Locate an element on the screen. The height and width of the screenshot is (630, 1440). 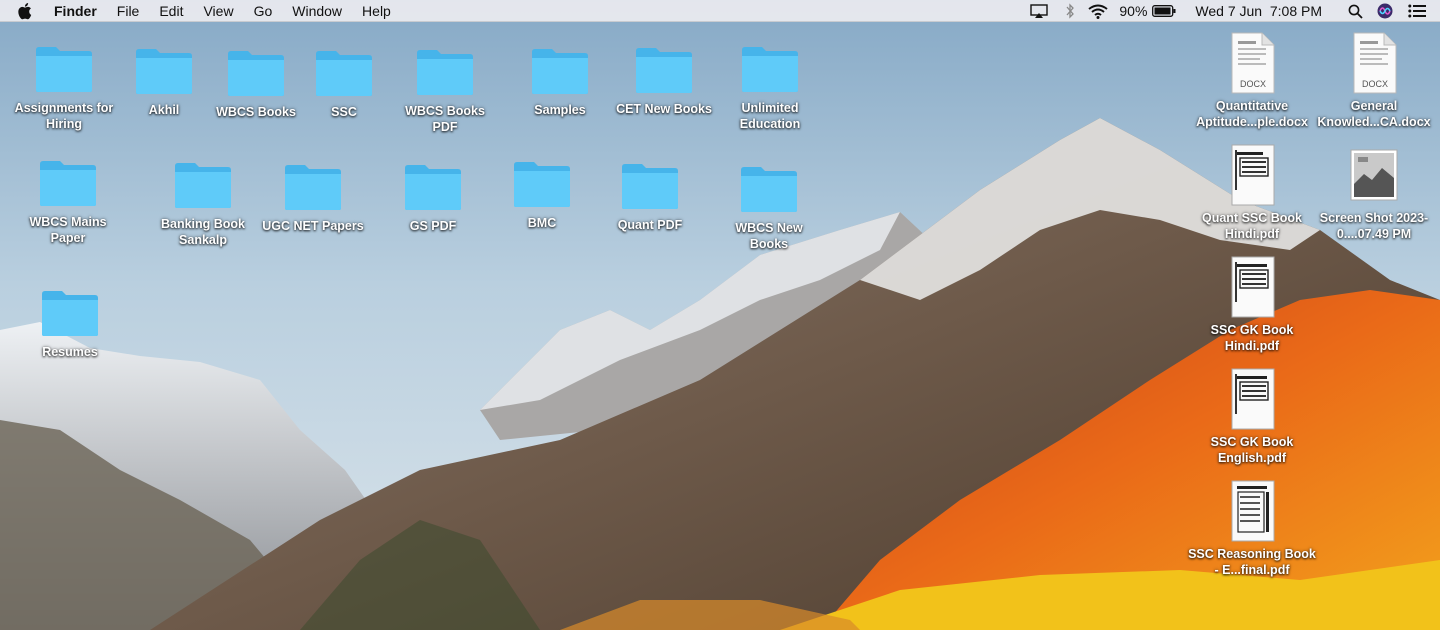
folder-label: Samples is located at coordinates (560, 110).